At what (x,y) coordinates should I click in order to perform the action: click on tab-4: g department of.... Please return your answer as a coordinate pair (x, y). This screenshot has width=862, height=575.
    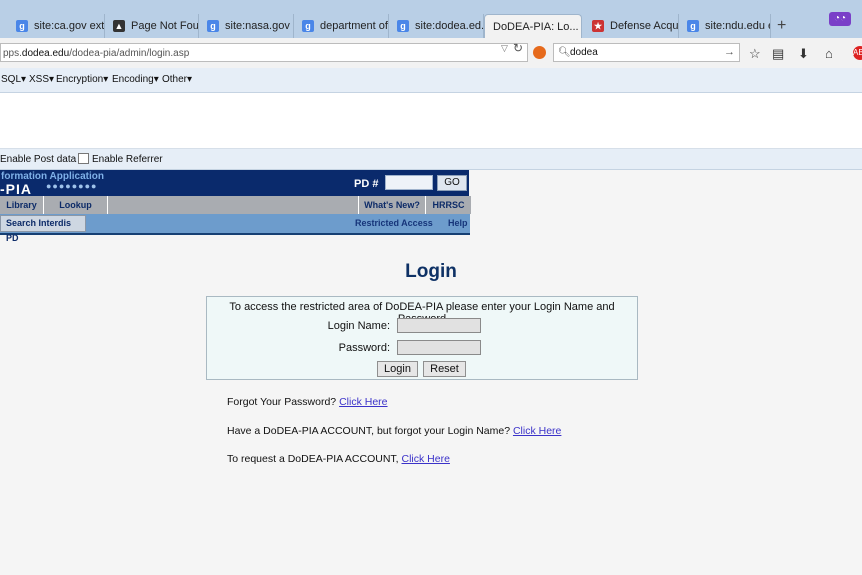
    Looking at the image, I should click on (341, 26).